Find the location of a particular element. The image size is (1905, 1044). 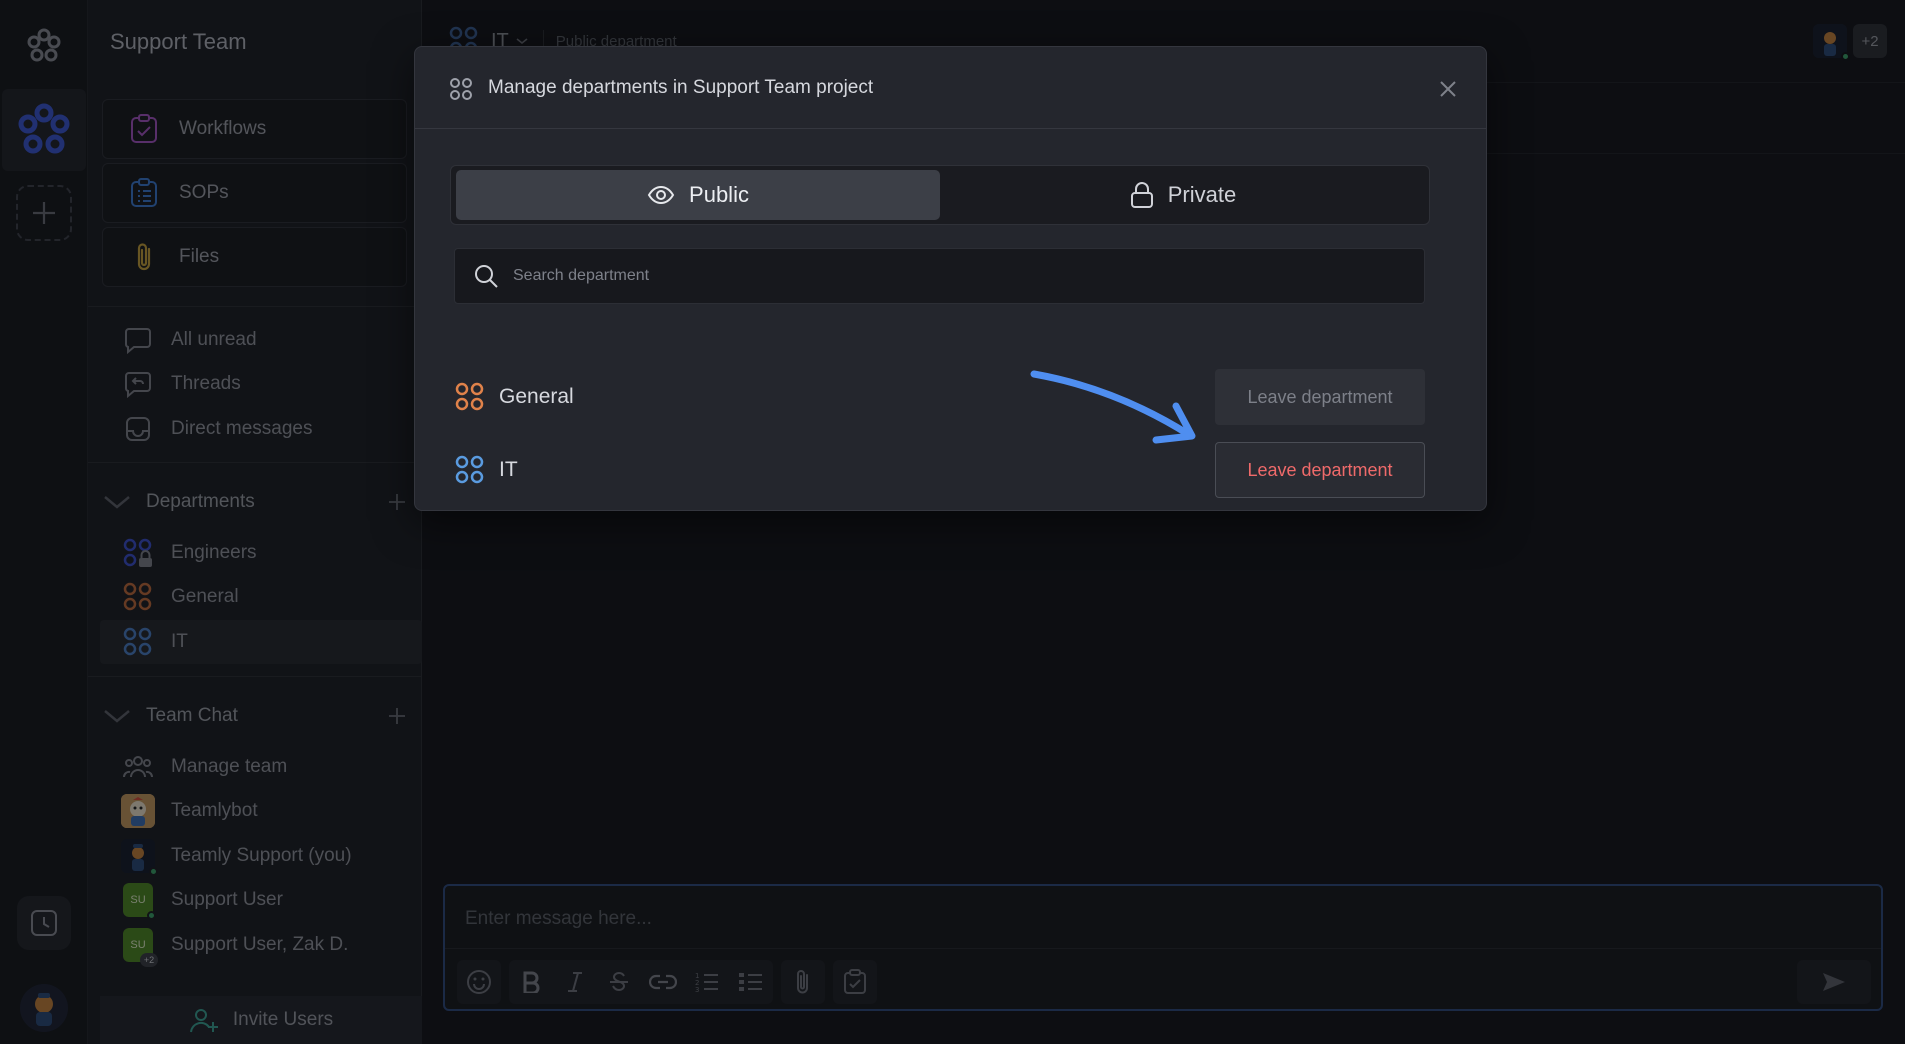

close-modal-button is located at coordinates (1448, 89).